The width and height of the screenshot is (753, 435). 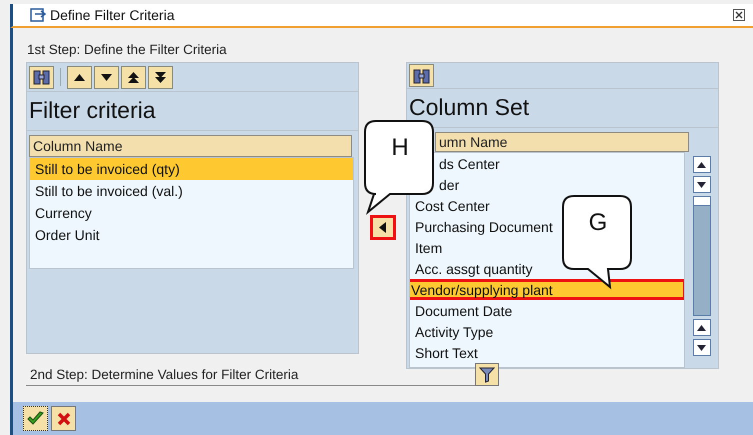 I want to click on list-row: der, so click(x=449, y=184).